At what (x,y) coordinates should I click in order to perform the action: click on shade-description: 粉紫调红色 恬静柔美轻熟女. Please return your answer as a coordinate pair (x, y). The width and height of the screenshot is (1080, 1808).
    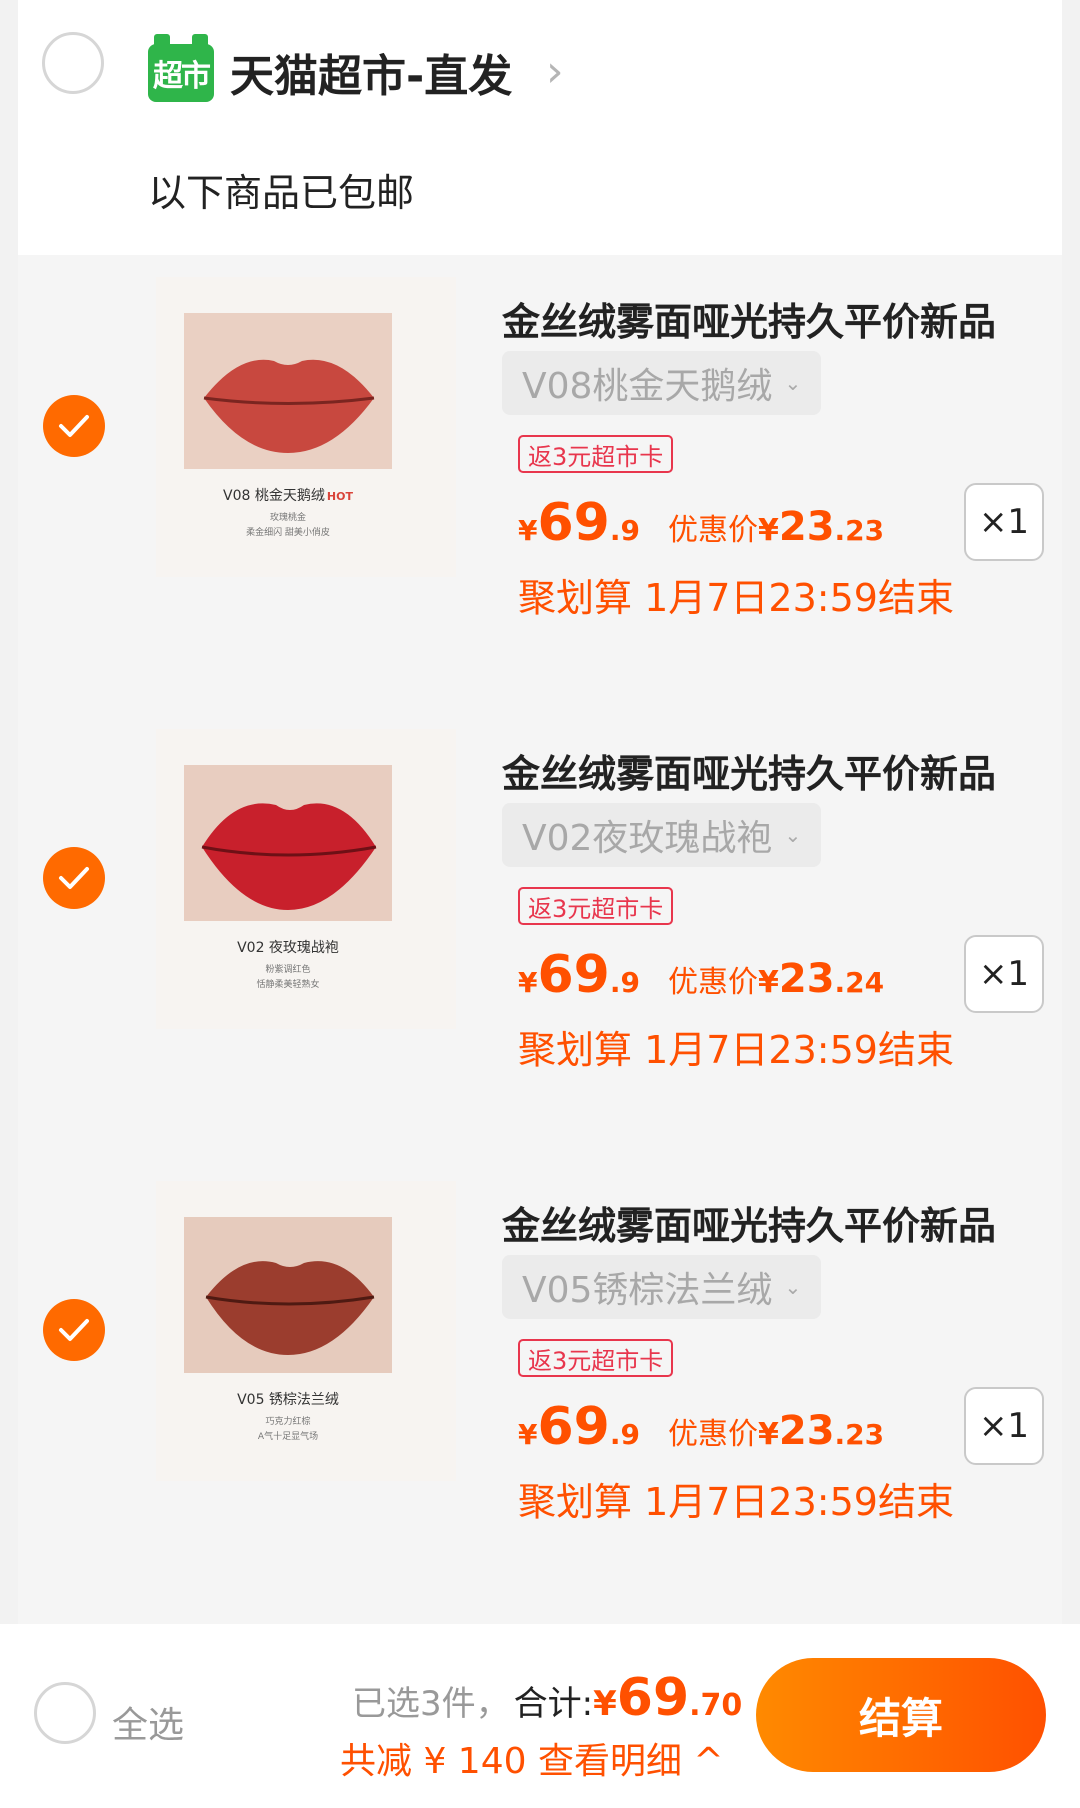
    Looking at the image, I should click on (288, 977).